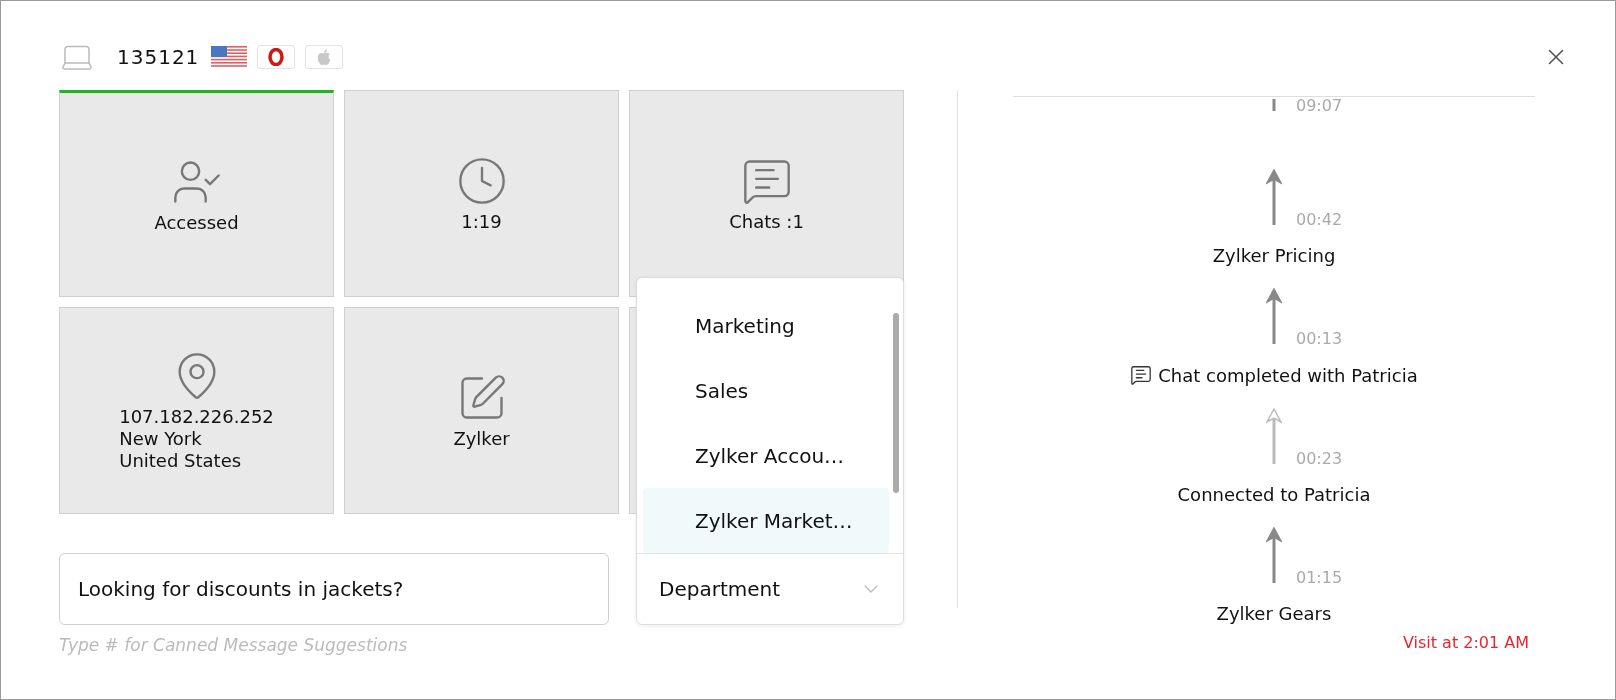 Image resolution: width=1616 pixels, height=700 pixels. I want to click on step-duration: 00:42, so click(1319, 220).